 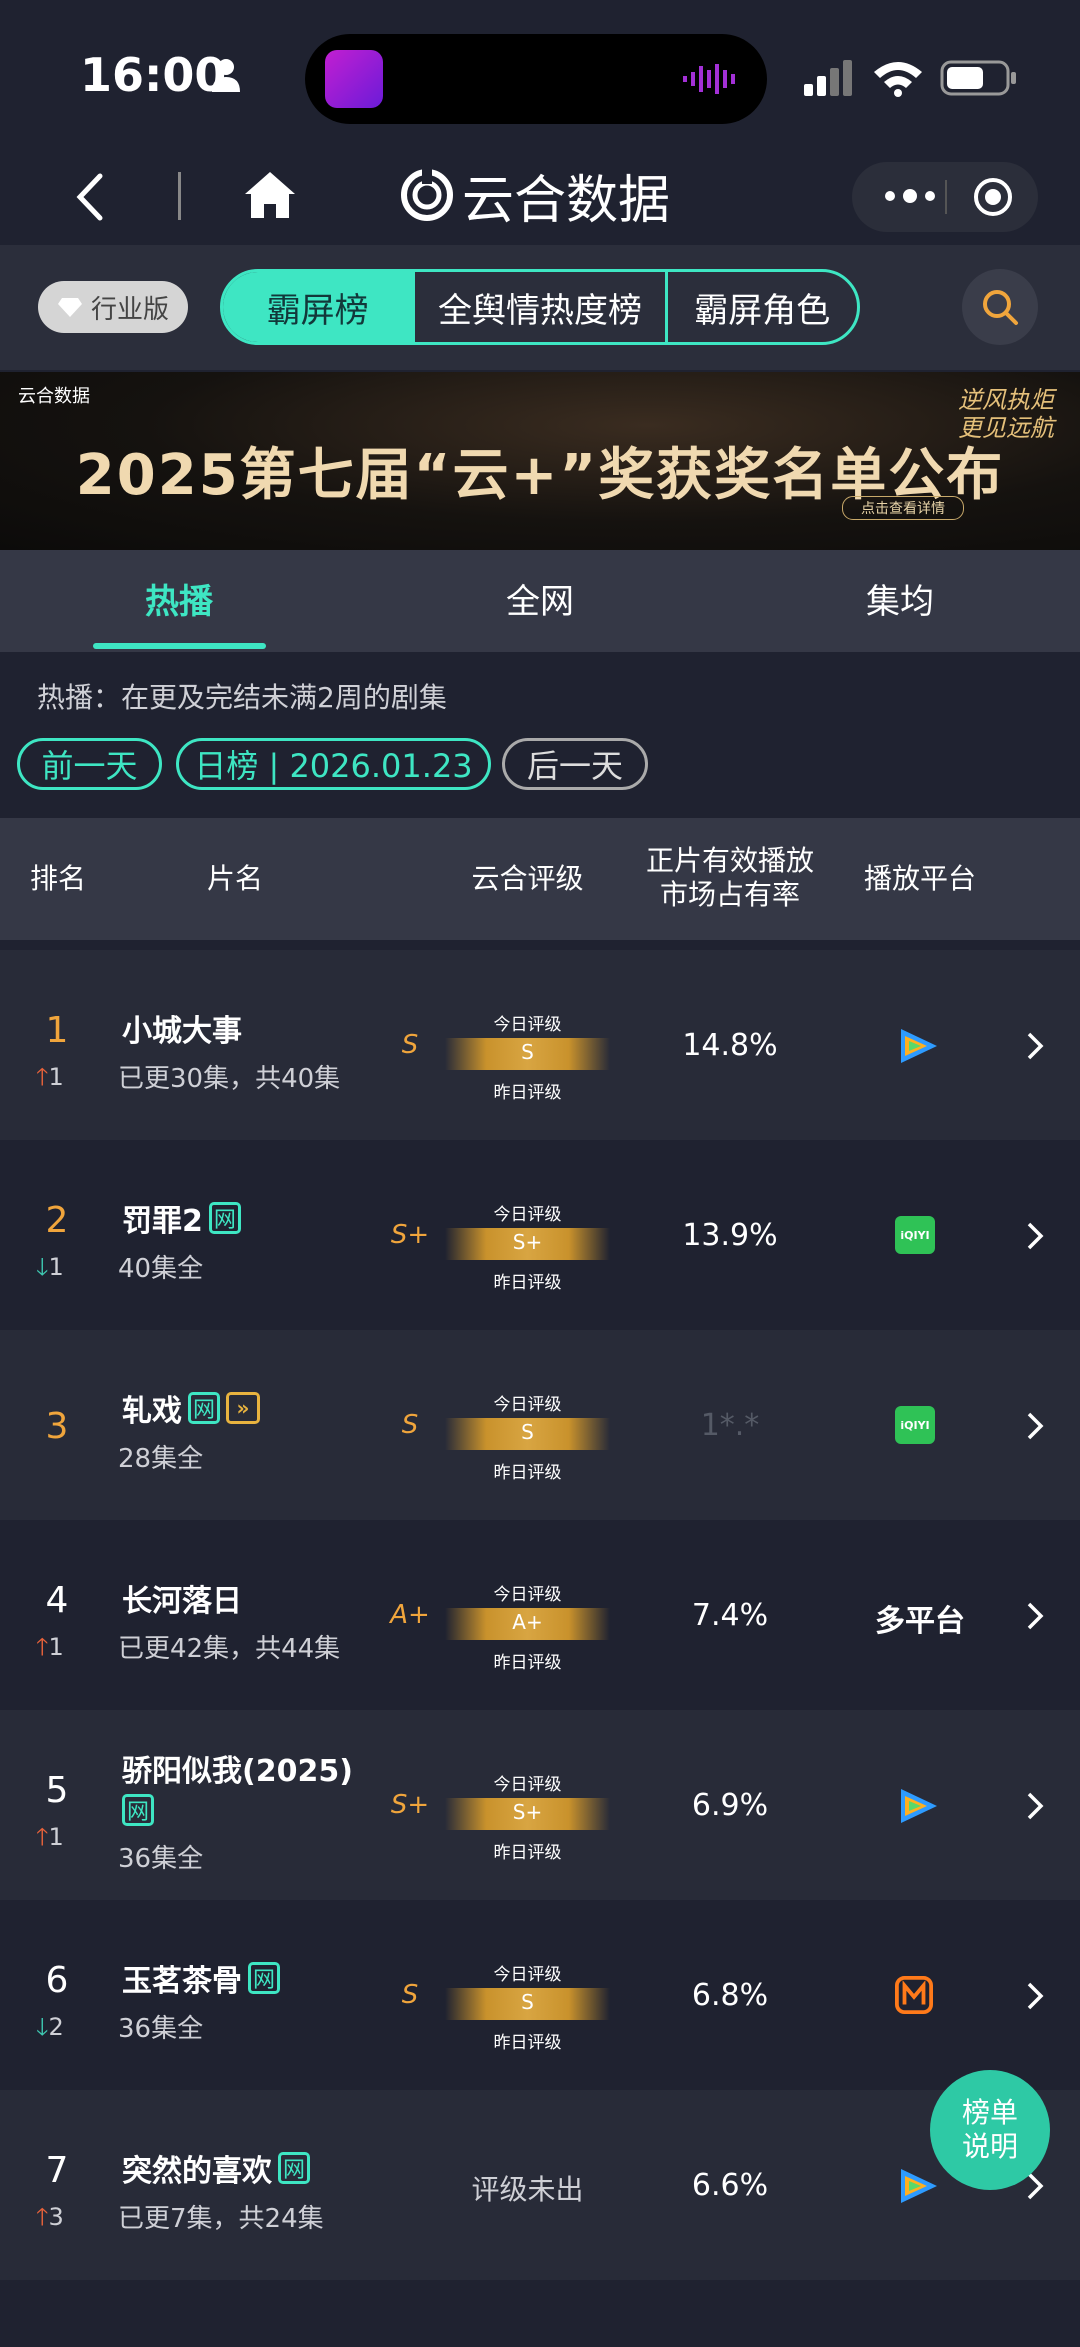 What do you see at coordinates (945, 197) in the screenshot?
I see `mini-program-capsule` at bounding box center [945, 197].